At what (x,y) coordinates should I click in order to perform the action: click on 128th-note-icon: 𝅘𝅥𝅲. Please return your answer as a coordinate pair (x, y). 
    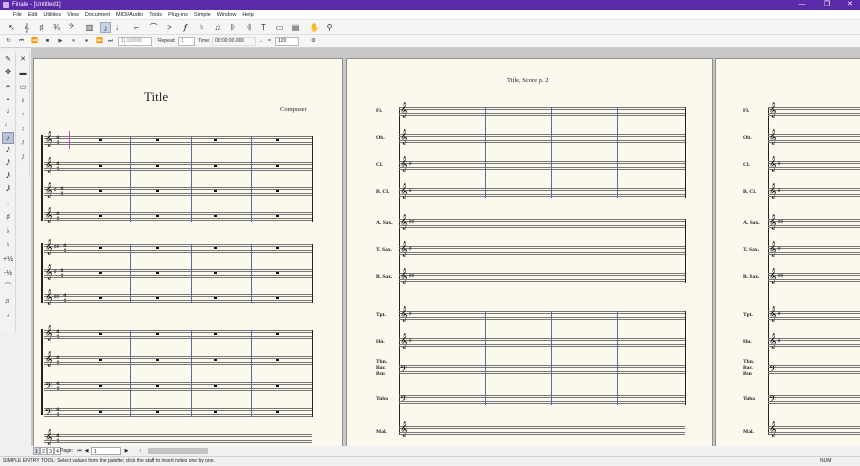
    Looking at the image, I should click on (8, 190).